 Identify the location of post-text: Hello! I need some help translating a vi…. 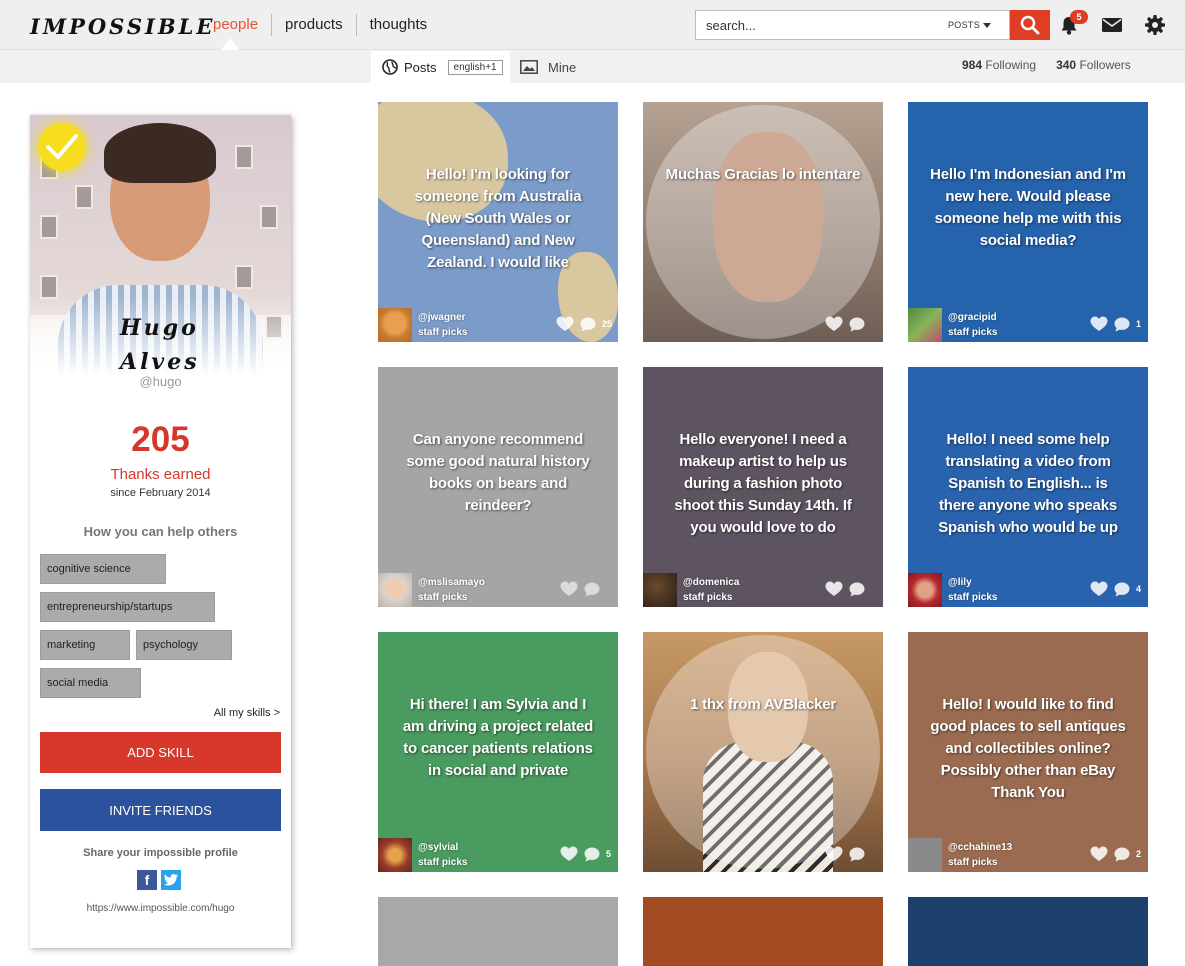
(1028, 483).